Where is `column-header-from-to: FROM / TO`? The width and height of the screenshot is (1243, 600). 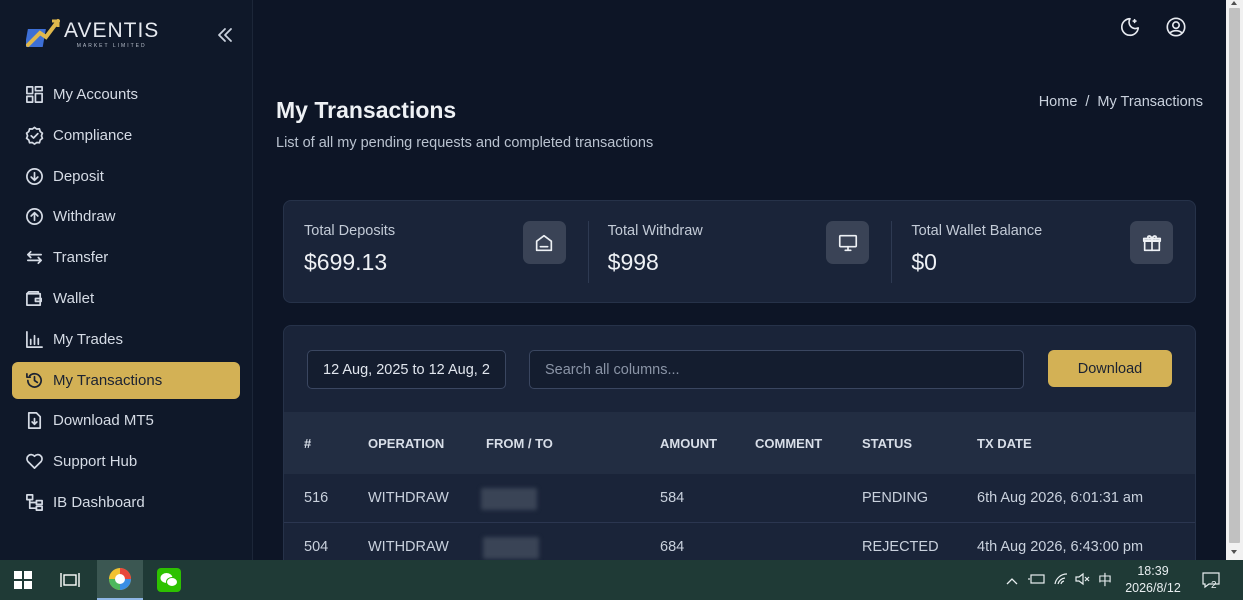
column-header-from-to: FROM / TO is located at coordinates (519, 443).